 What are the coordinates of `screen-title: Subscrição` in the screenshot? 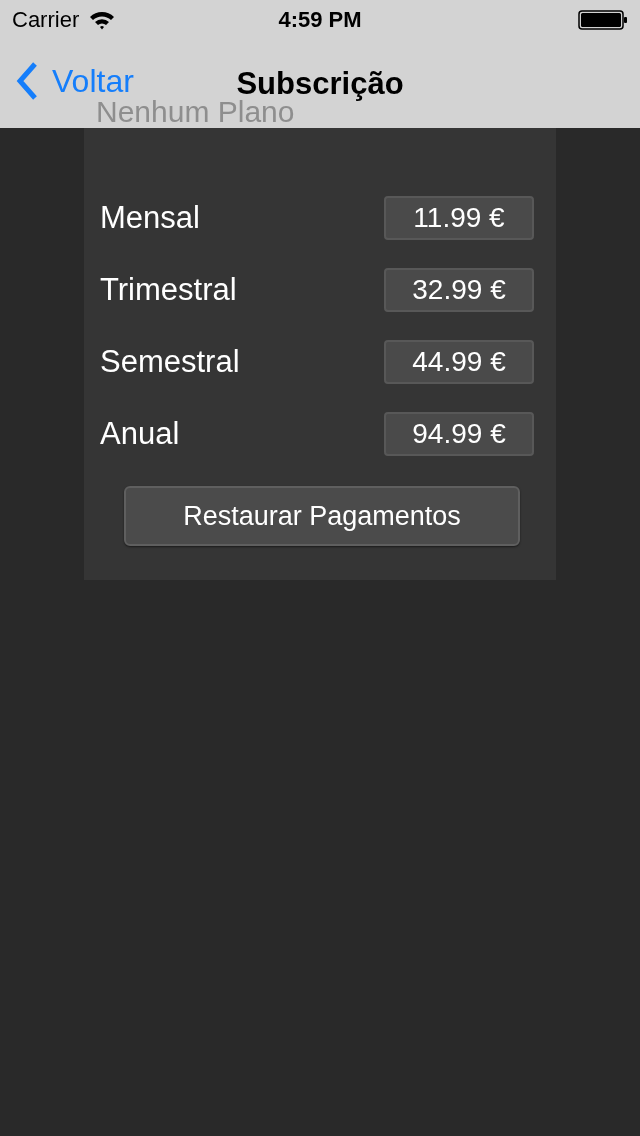 It's located at (320, 83).